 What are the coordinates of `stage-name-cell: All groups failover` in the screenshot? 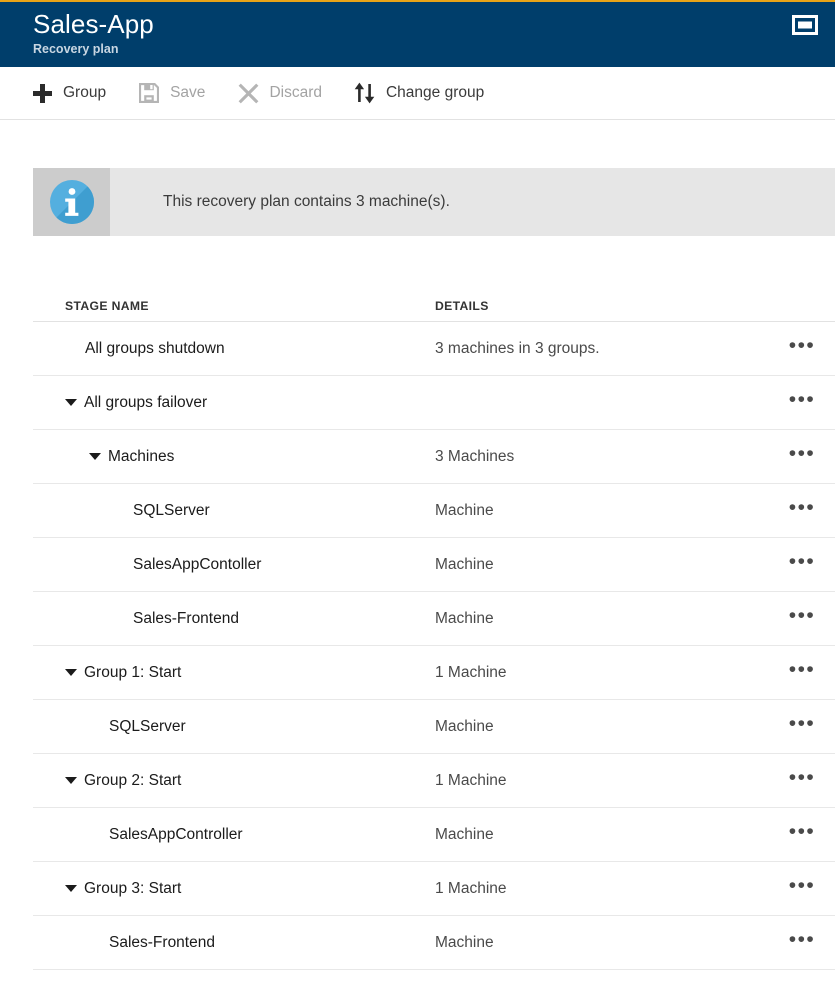 It's located at (234, 403).